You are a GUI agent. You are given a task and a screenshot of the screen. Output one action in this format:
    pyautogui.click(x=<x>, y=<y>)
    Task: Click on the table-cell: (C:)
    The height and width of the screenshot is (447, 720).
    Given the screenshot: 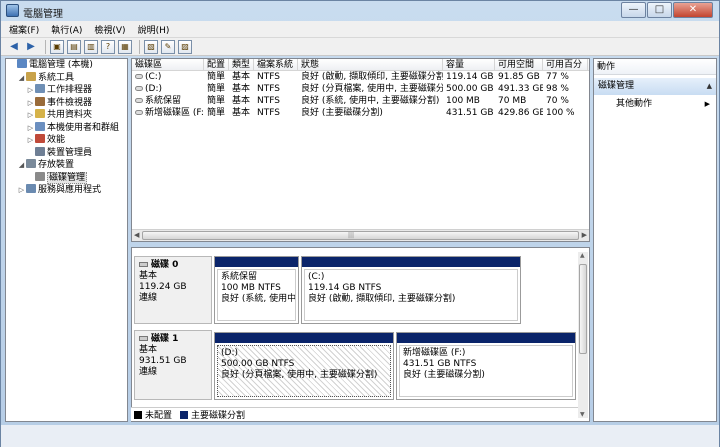 What is the action you would take?
    pyautogui.click(x=168, y=77)
    